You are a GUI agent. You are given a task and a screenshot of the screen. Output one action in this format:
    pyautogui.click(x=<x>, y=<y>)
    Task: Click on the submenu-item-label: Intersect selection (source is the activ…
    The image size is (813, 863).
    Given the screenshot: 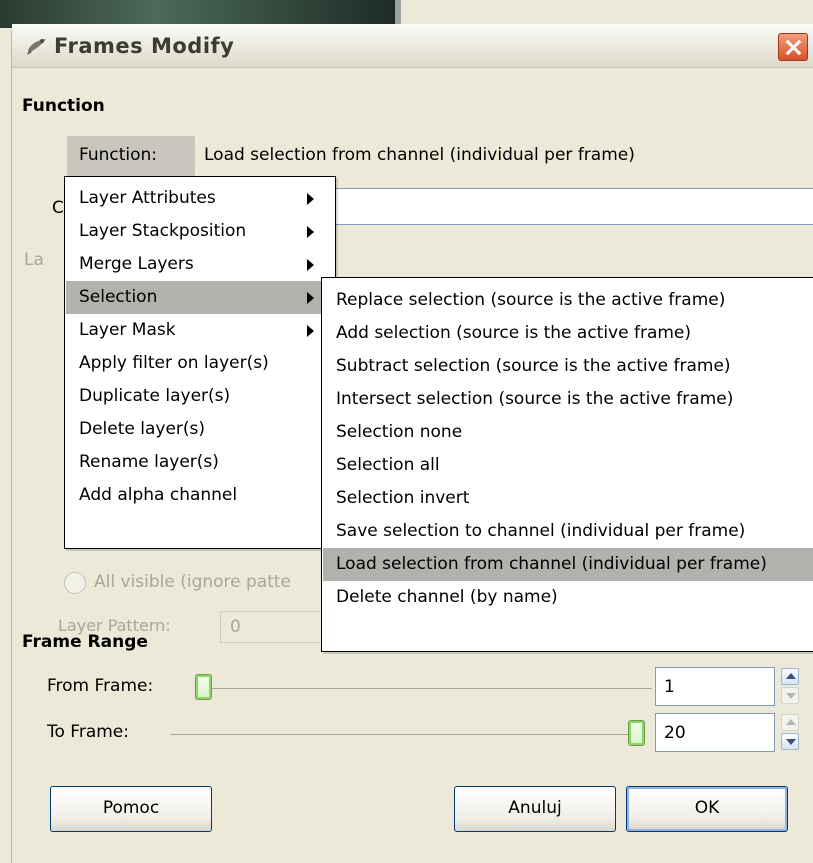 What is the action you would take?
    pyautogui.click(x=535, y=399)
    